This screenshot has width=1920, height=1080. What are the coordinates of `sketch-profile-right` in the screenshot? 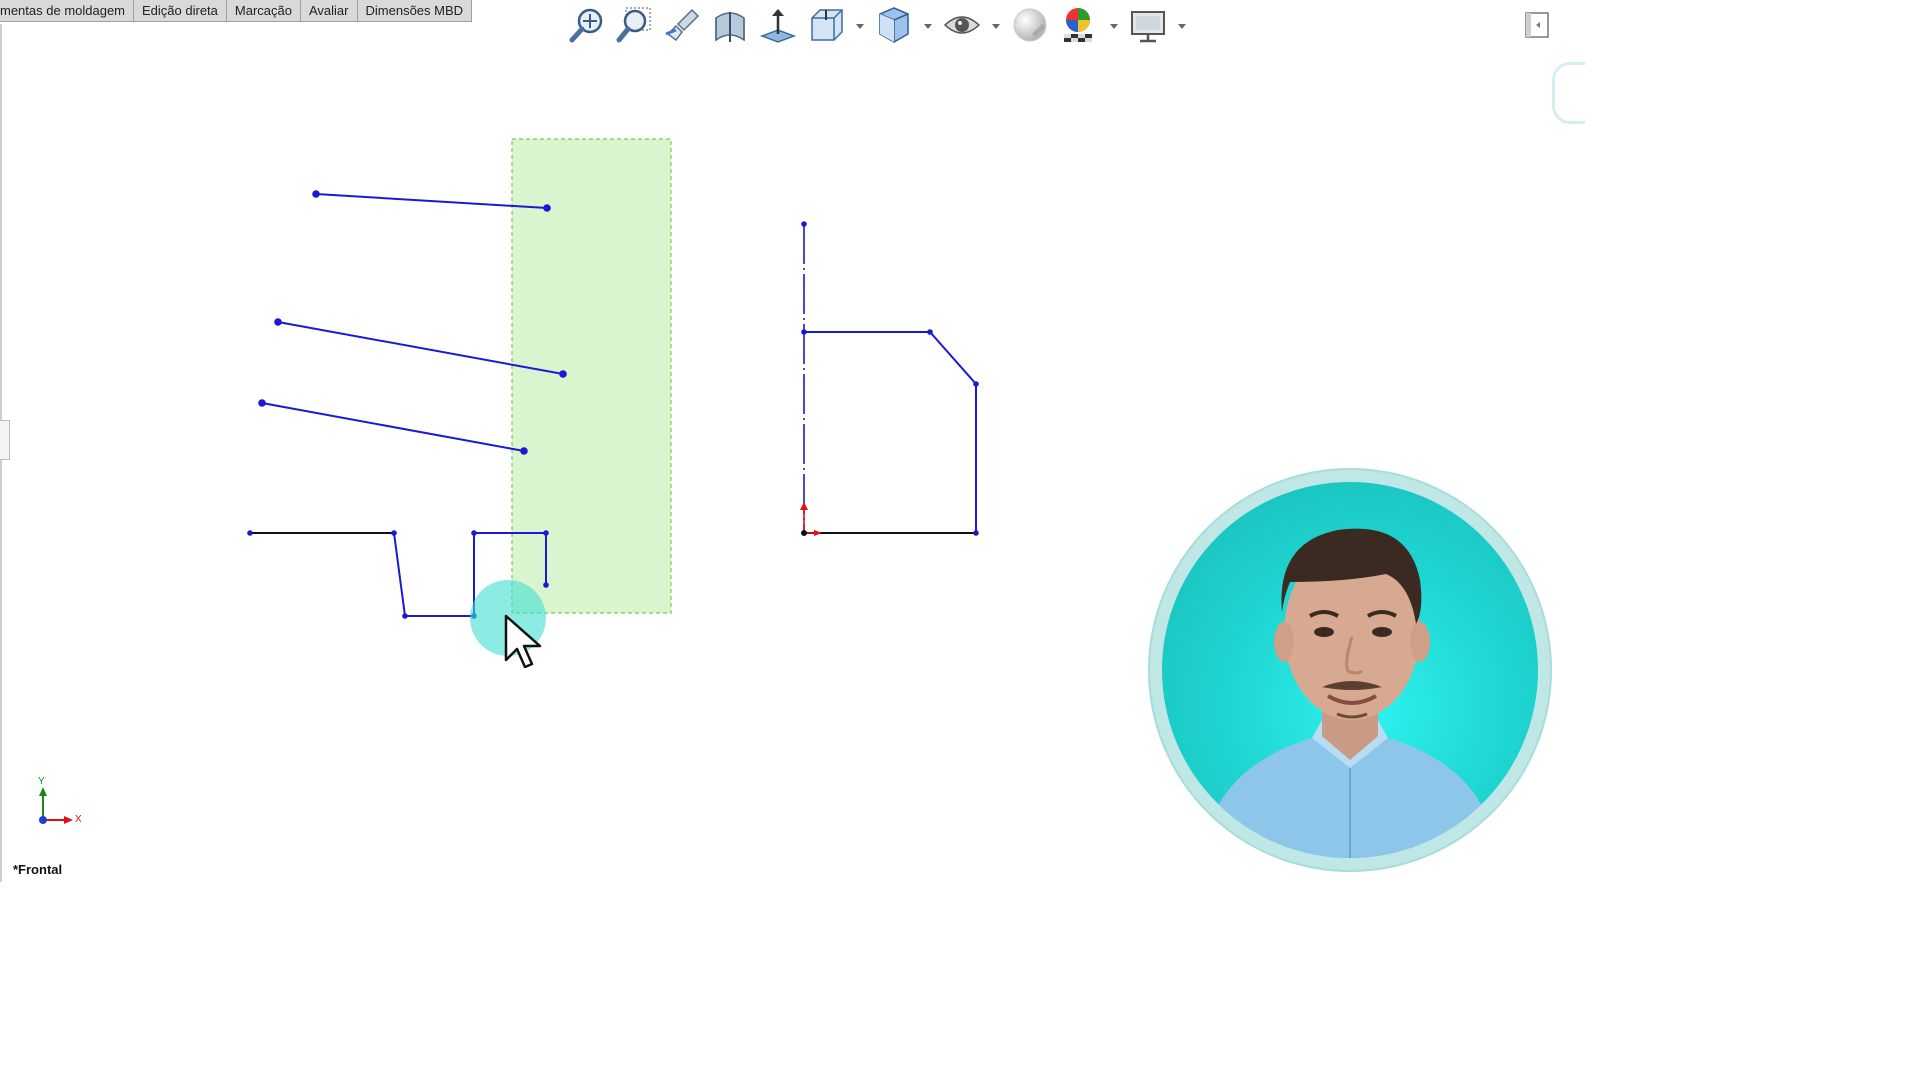 It's located at (890, 432).